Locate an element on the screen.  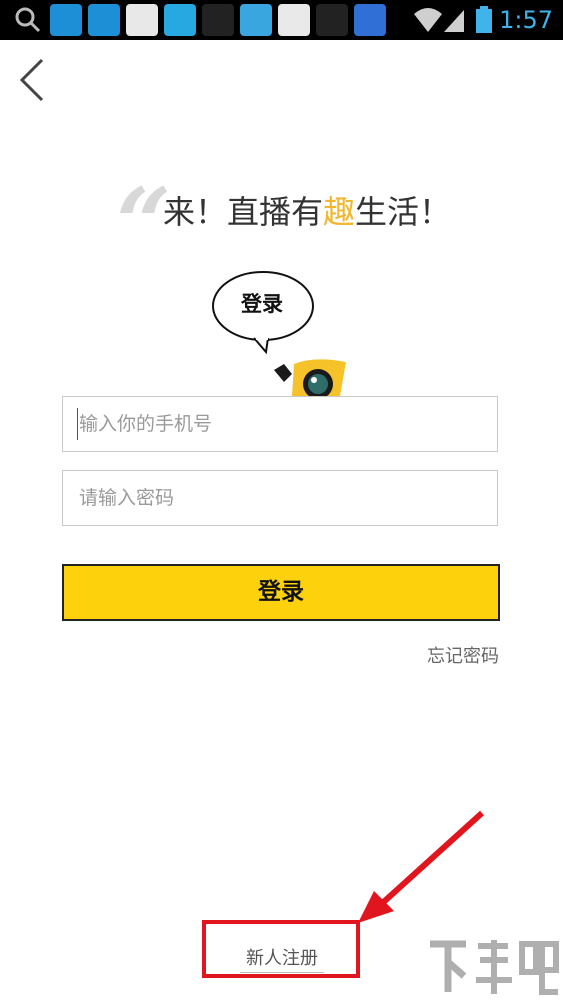
back-icon is located at coordinates (34, 80).